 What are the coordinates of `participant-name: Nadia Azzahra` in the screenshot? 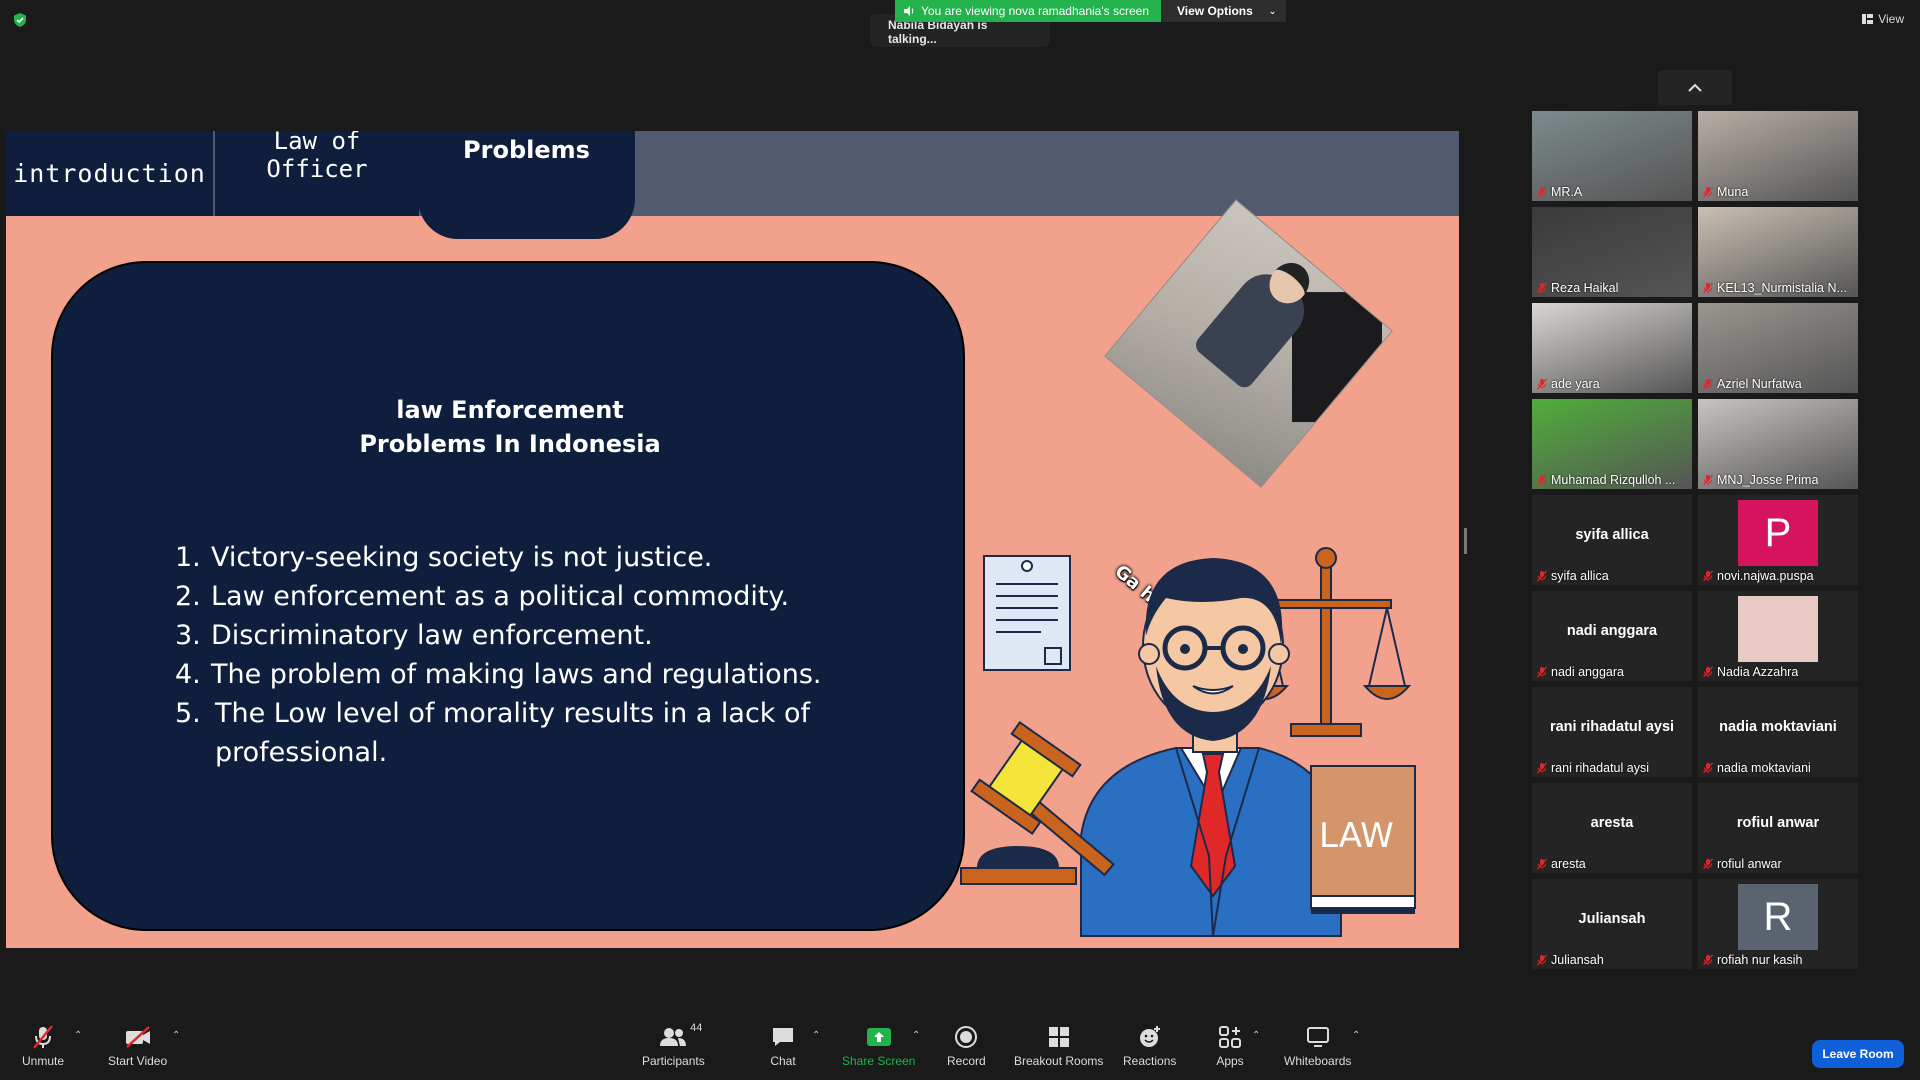 It's located at (1758, 672).